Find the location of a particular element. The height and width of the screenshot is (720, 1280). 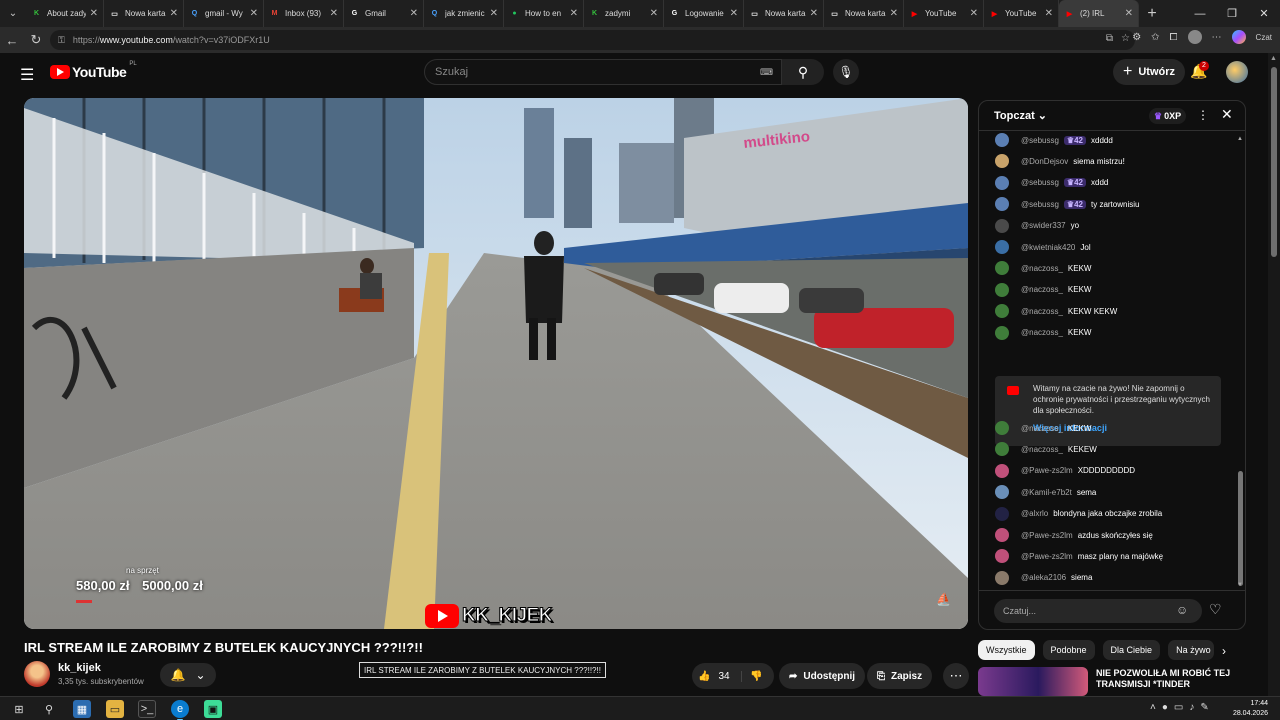

browser-tab: Qgmail - Wy ✕ is located at coordinates (224, 13).